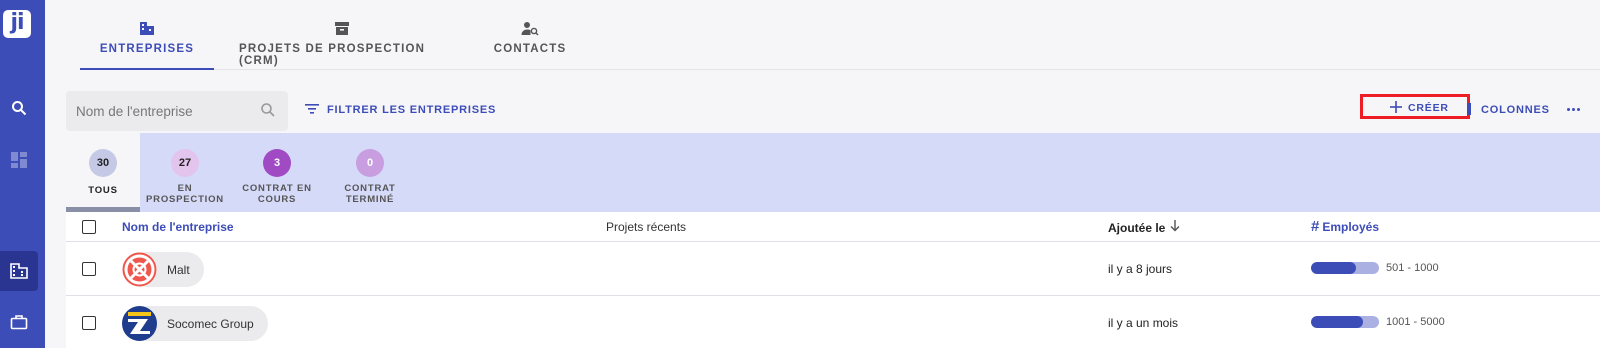 Image resolution: width=1600 pixels, height=348 pixels. I want to click on filter-label: FILTRER LES ENTREPRISES, so click(412, 110).